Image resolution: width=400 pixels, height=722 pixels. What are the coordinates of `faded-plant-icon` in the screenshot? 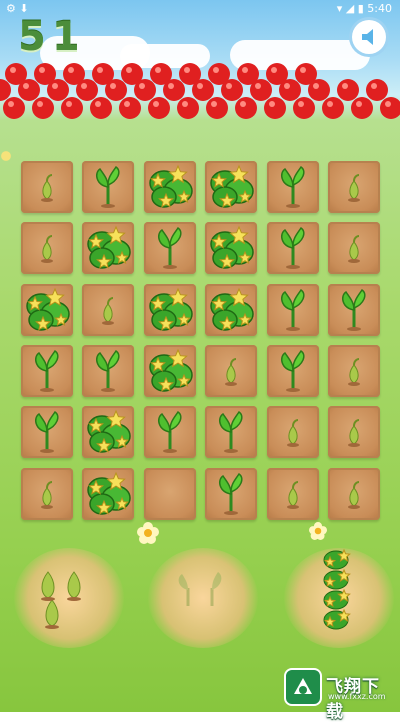 It's located at (203, 593).